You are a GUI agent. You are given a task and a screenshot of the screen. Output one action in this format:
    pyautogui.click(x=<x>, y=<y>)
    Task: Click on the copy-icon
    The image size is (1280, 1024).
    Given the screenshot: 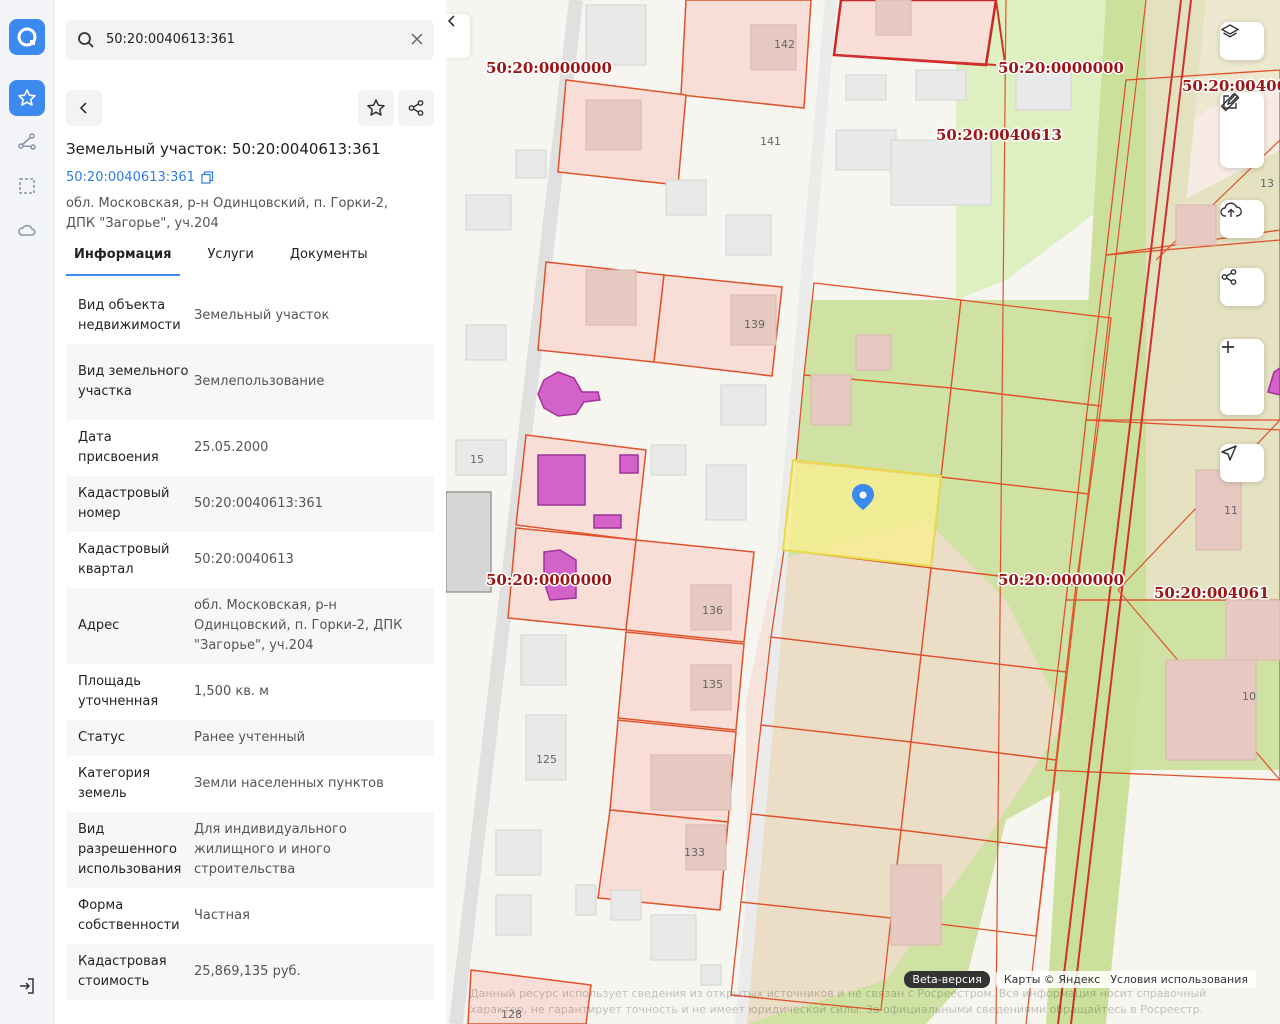 What is the action you would take?
    pyautogui.click(x=207, y=177)
    